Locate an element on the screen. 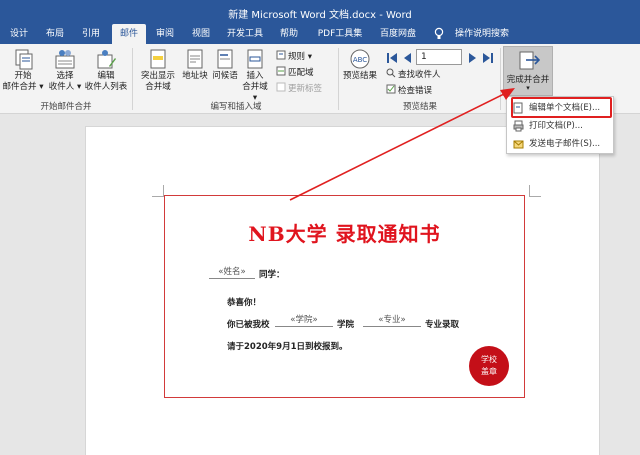  insert-merge-field-button: 插入 合并域 ▾ is located at coordinates (255, 76).